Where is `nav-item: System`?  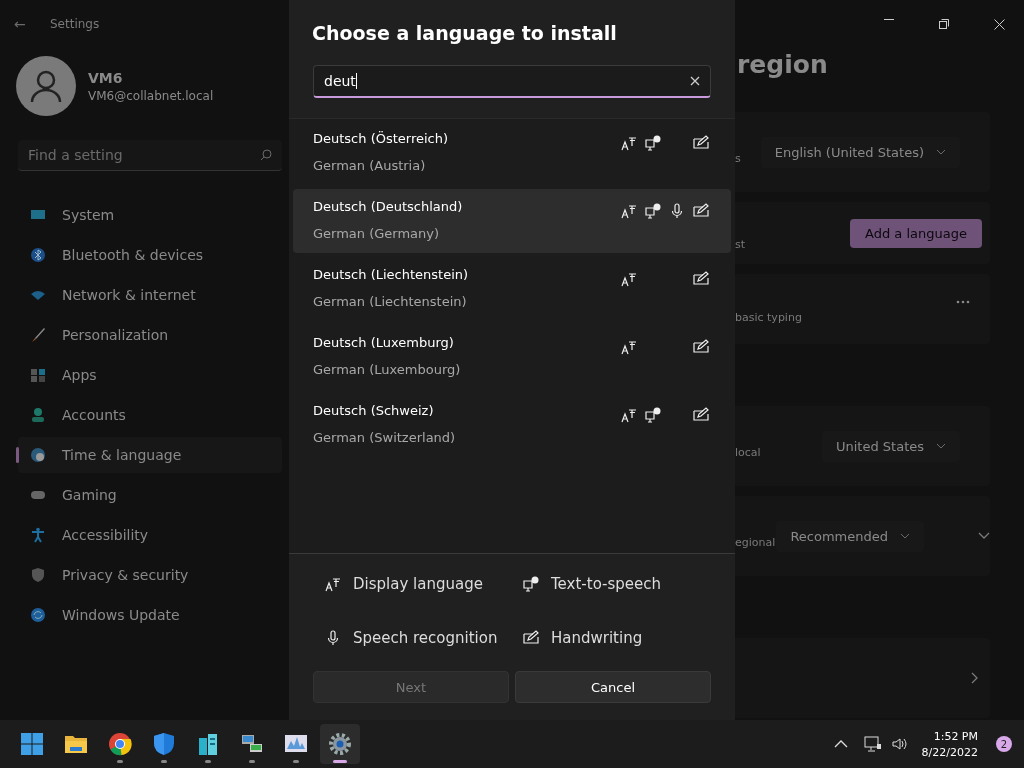 nav-item: System is located at coordinates (150, 215).